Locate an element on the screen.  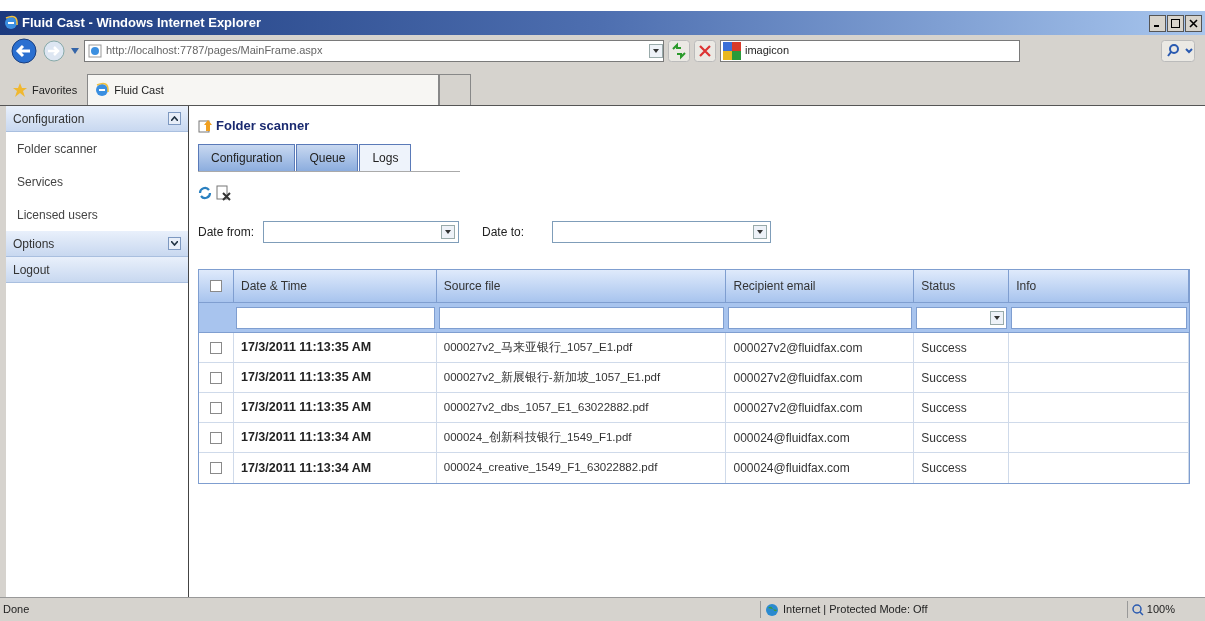
minimize-icon is located at coordinates (1157, 23).